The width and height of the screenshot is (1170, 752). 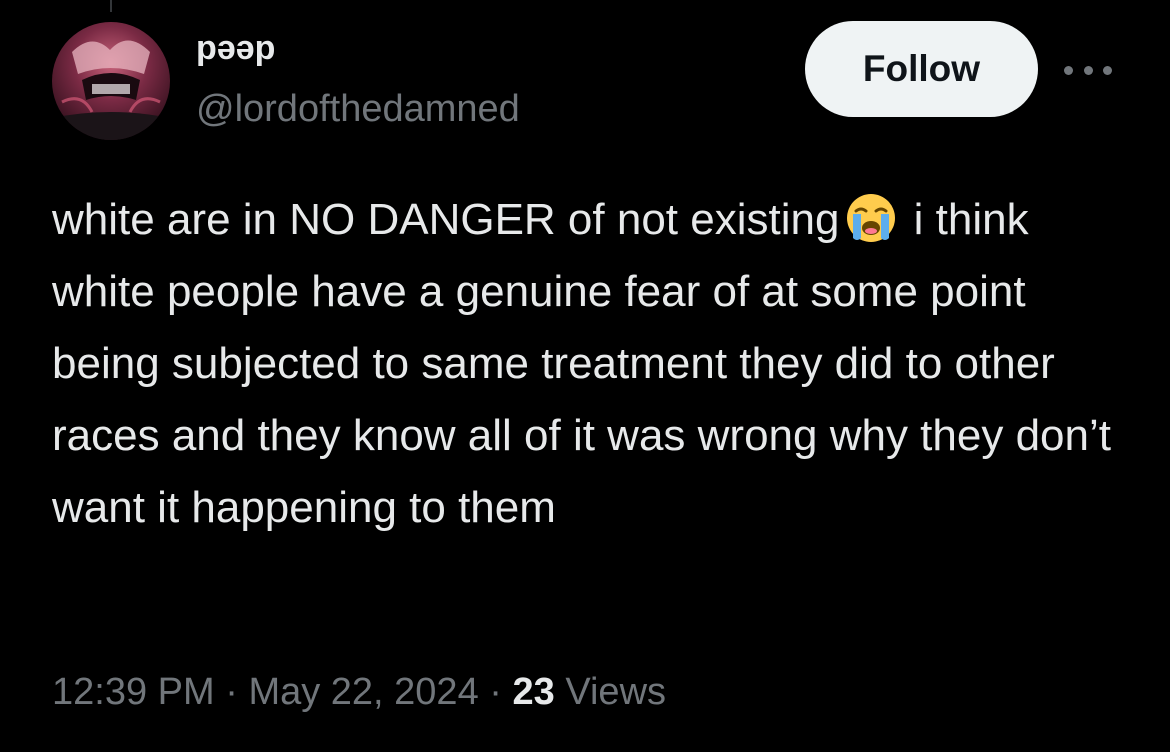 What do you see at coordinates (363, 692) in the screenshot?
I see `tweet-date: May 22, 2024` at bounding box center [363, 692].